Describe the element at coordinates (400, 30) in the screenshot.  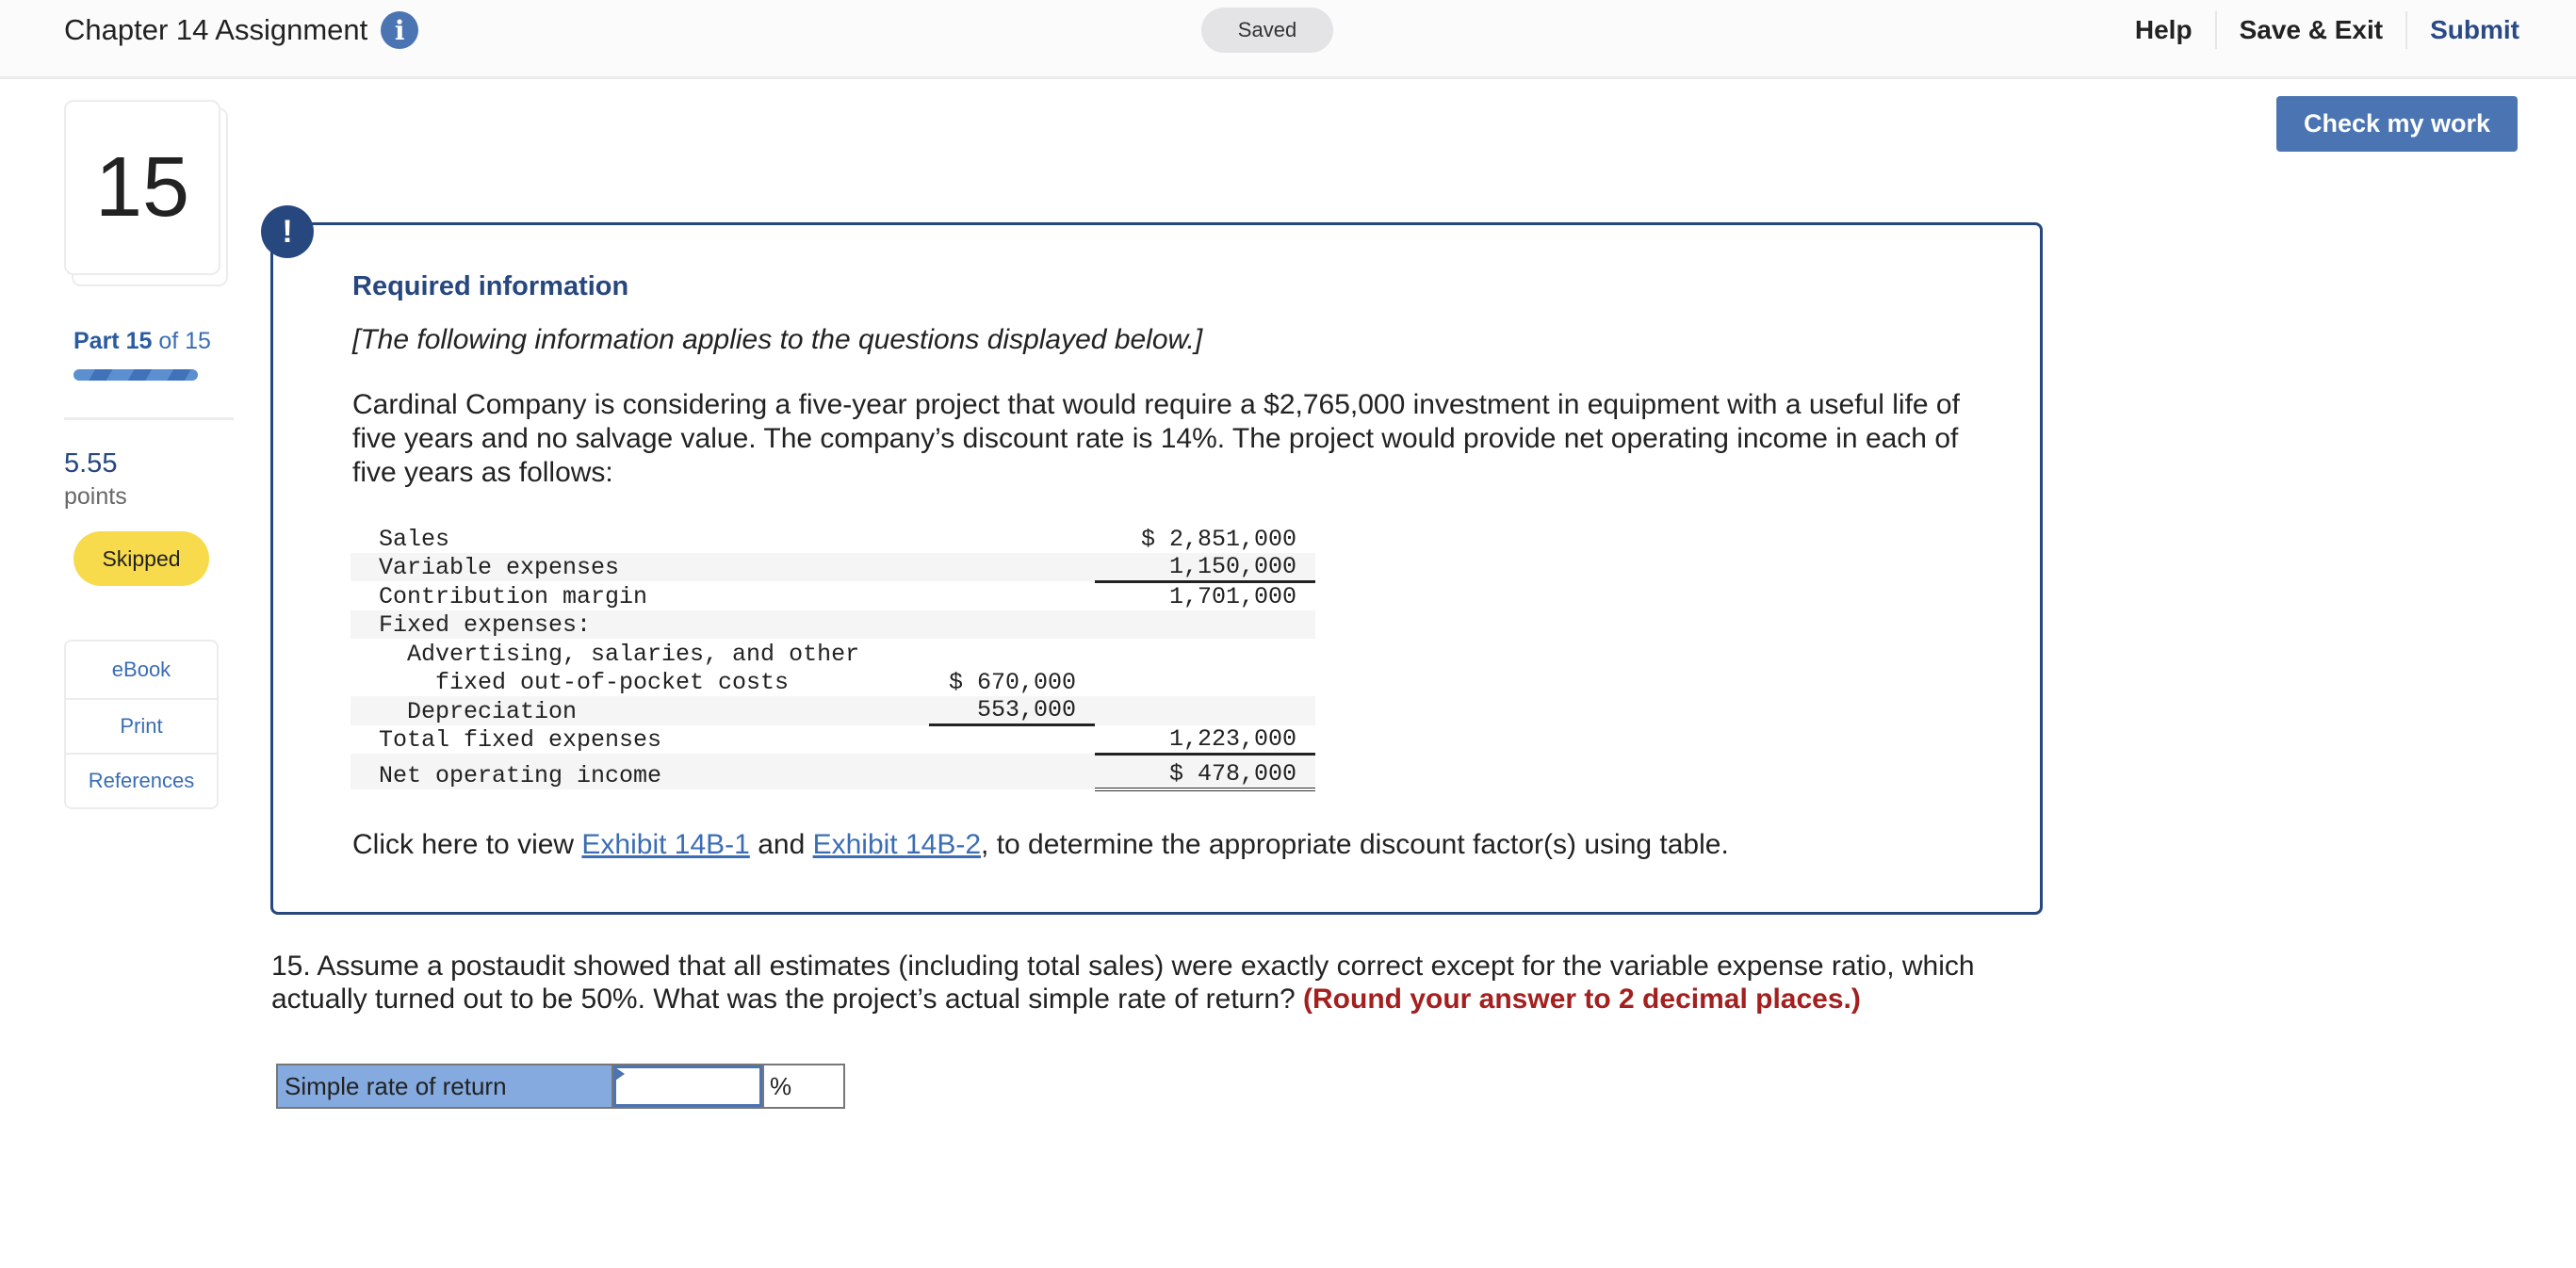
I see `info-icon: i` at that location.